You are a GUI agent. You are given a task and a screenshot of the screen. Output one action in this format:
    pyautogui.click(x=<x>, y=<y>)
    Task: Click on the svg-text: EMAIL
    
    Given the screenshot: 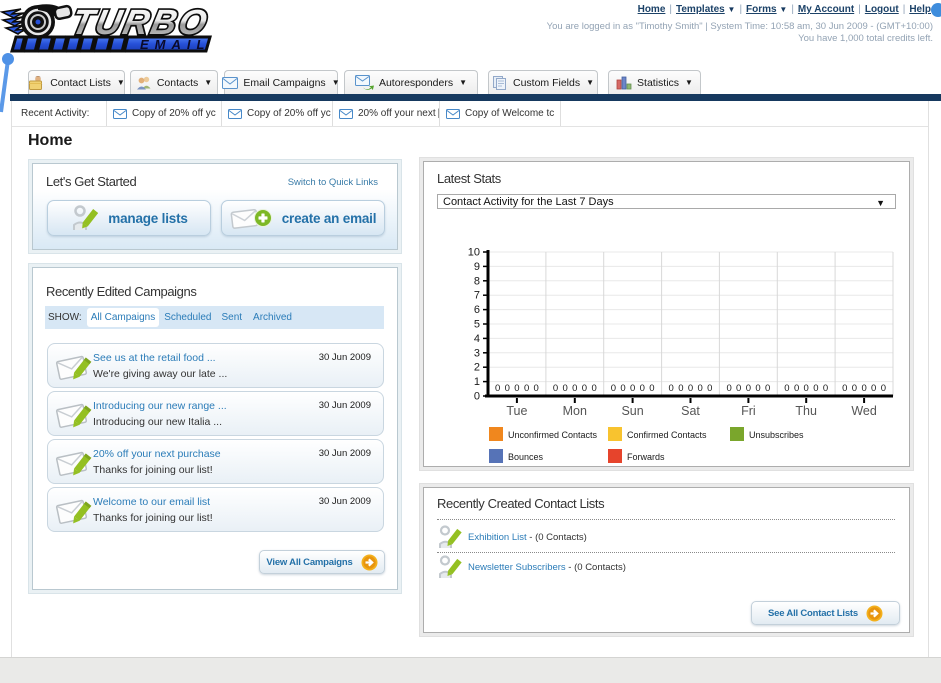 What is the action you would take?
    pyautogui.click(x=175, y=44)
    